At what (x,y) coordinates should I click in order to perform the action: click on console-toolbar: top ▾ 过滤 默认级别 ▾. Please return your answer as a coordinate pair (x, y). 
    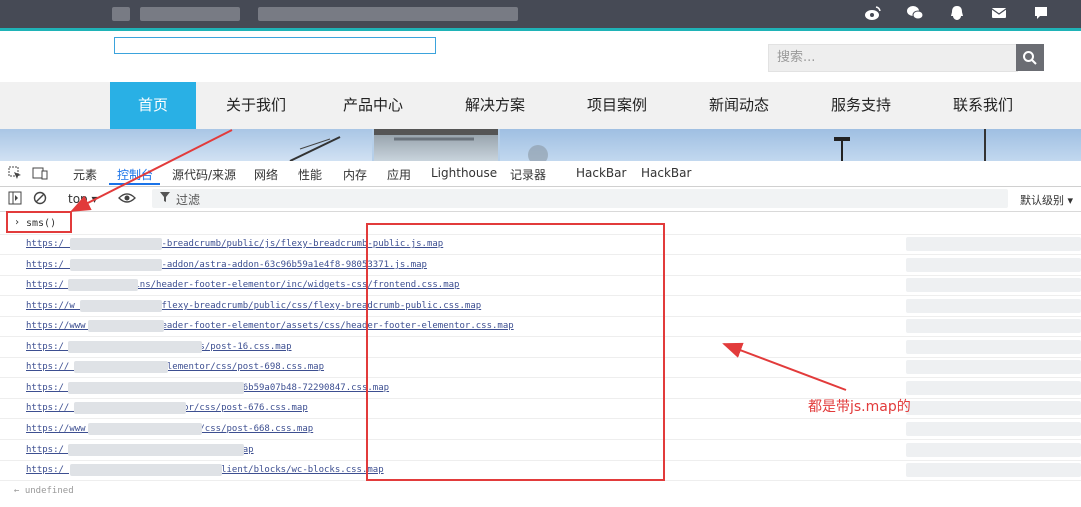
    Looking at the image, I should click on (540, 199).